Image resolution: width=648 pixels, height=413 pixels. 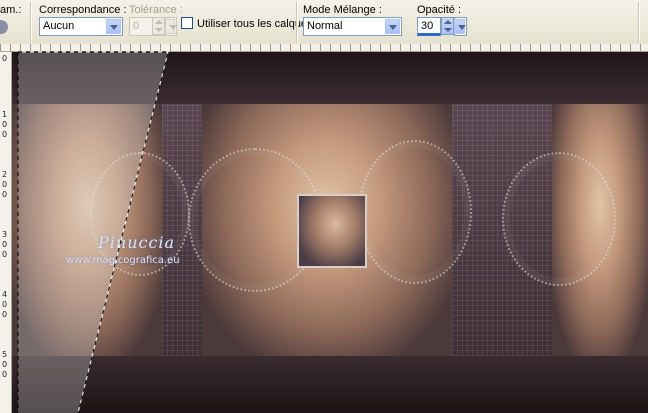 I want to click on blend-mode-value: Normal, so click(x=325, y=26).